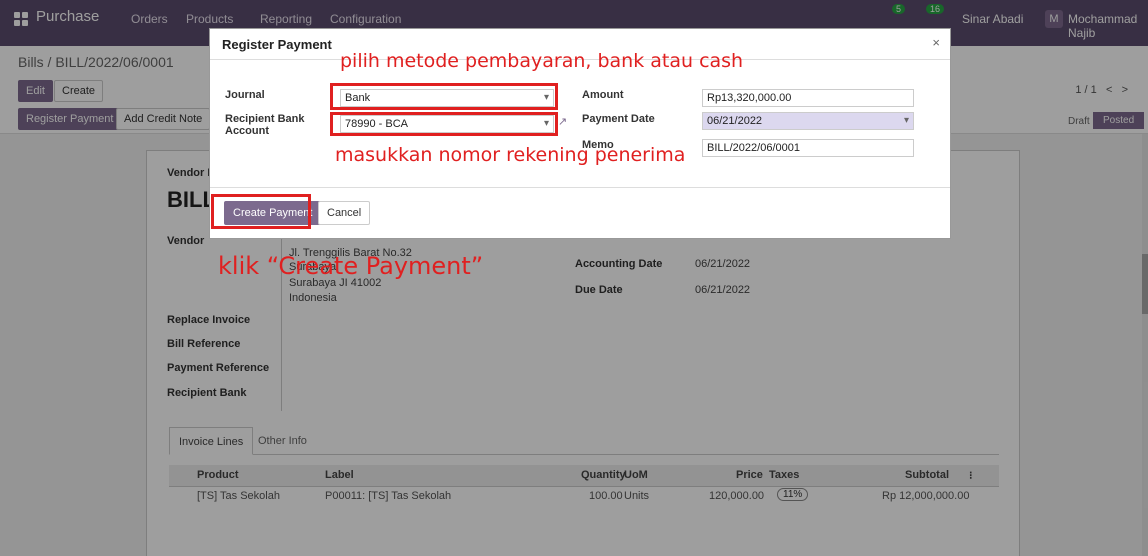 This screenshot has width=1148, height=556. What do you see at coordinates (562, 121) in the screenshot?
I see `external-link-icon: ↗` at bounding box center [562, 121].